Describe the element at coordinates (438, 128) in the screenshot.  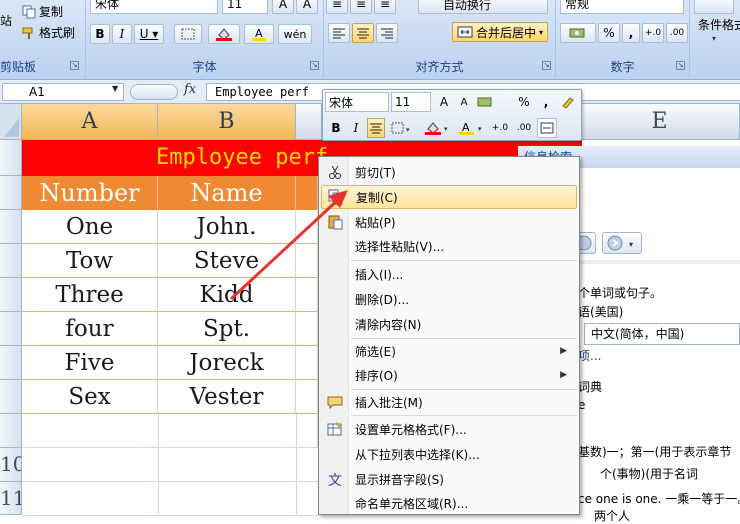
I see `mini-fill-color-button: ▾` at that location.